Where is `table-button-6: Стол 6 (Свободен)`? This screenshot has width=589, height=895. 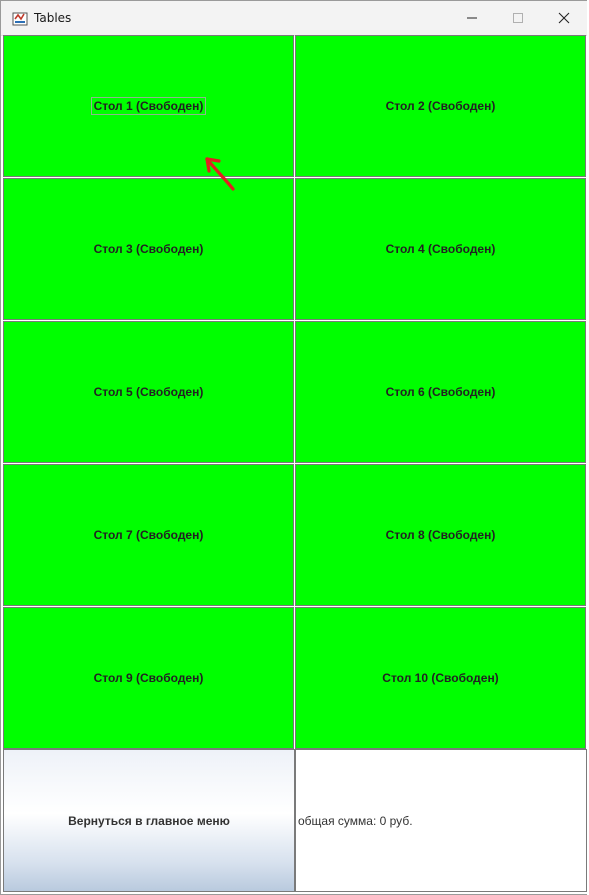
table-button-6: Стол 6 (Свободен) is located at coordinates (440, 392).